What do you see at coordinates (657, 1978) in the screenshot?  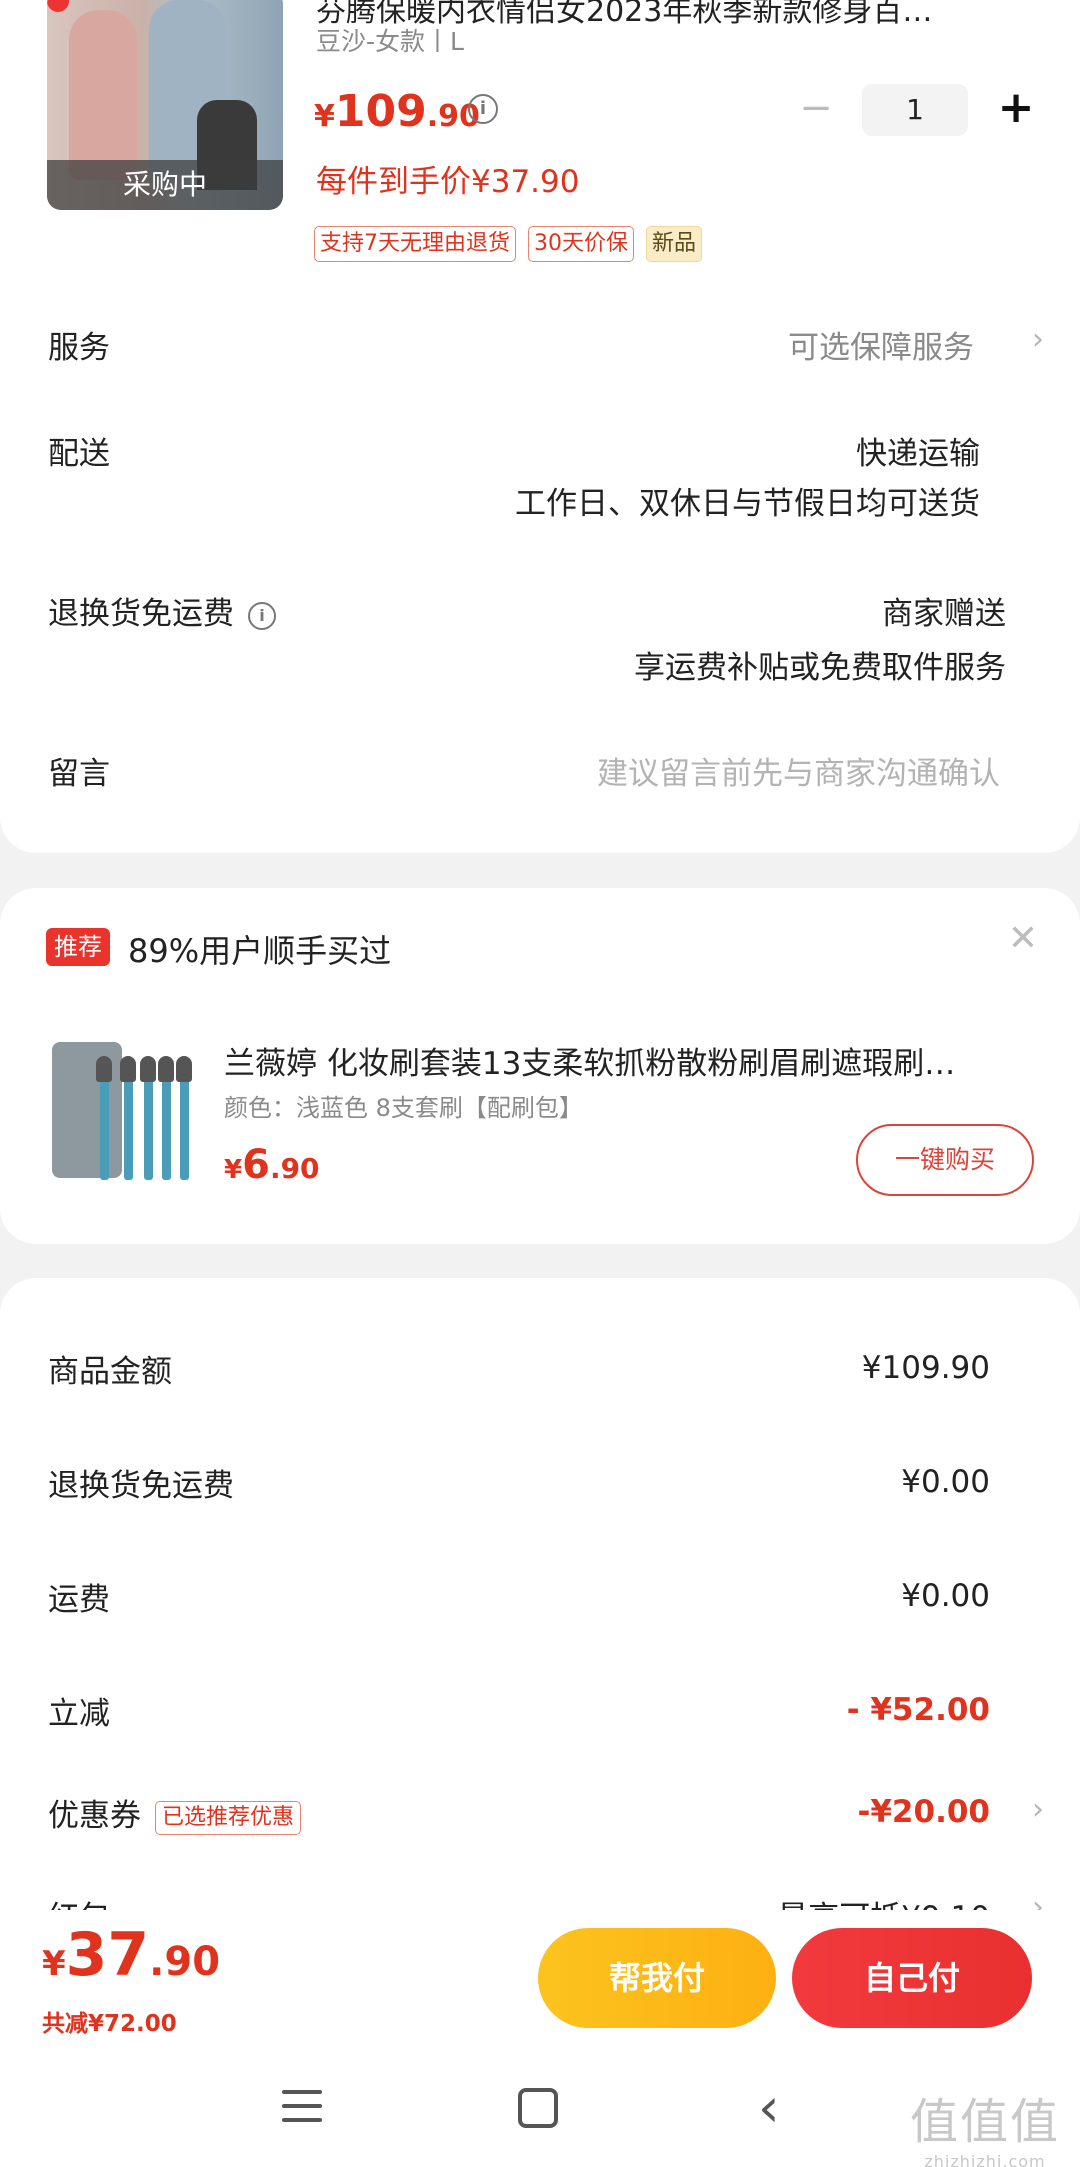 I see `help-pay-button: 帮我付` at bounding box center [657, 1978].